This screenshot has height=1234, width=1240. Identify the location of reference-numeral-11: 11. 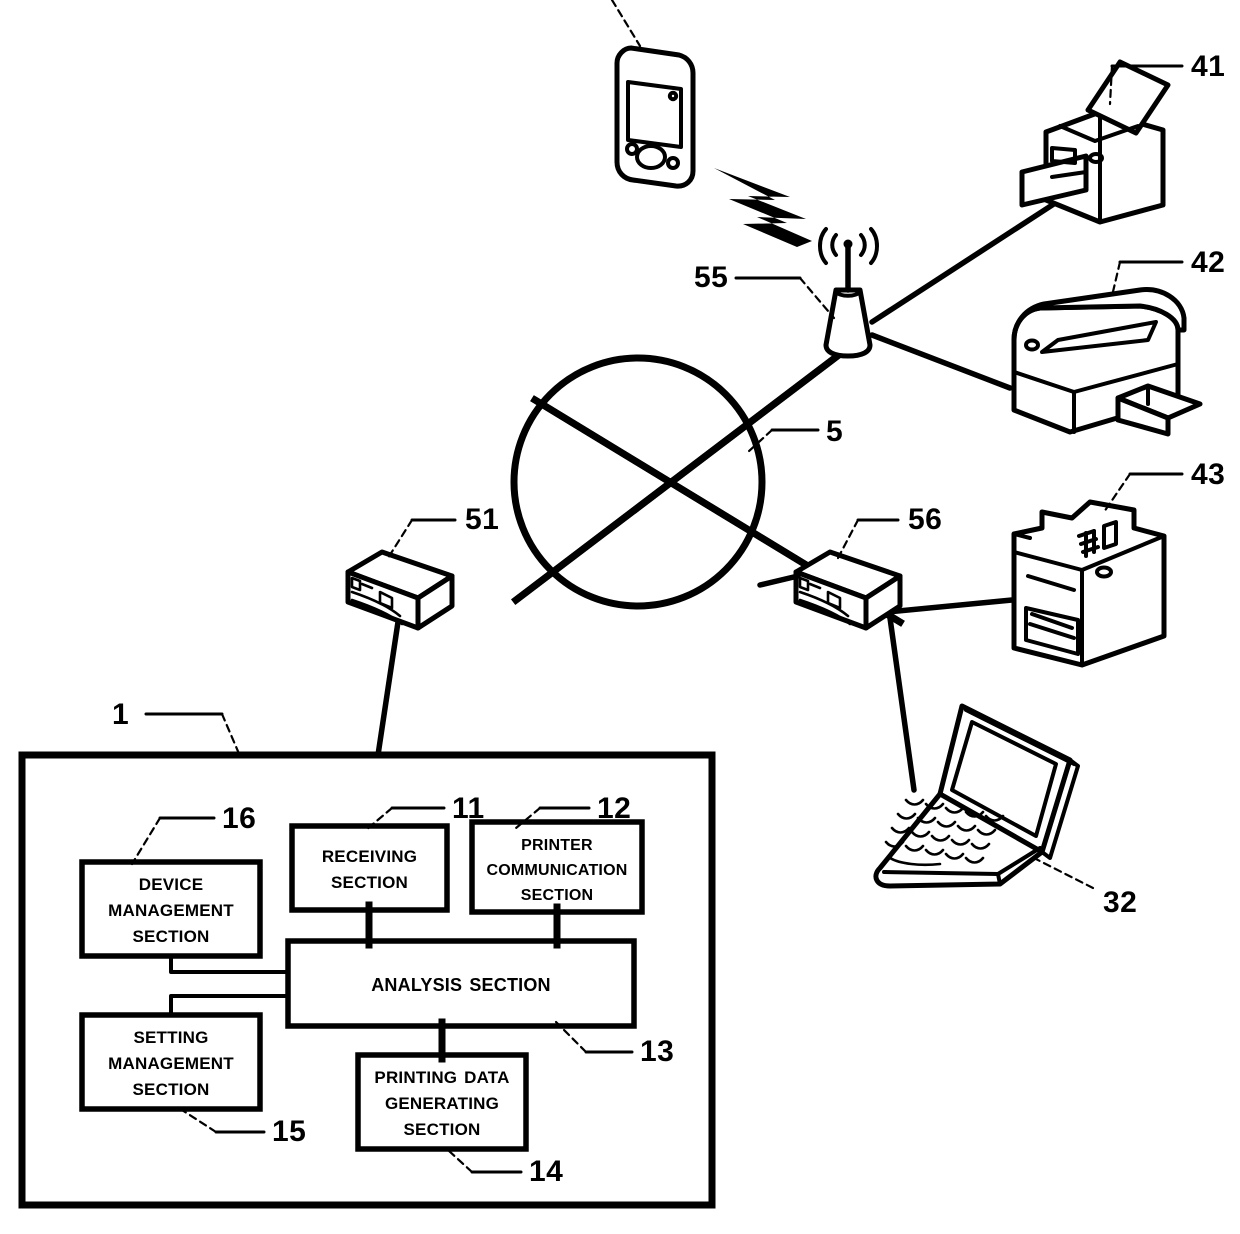
(468, 808).